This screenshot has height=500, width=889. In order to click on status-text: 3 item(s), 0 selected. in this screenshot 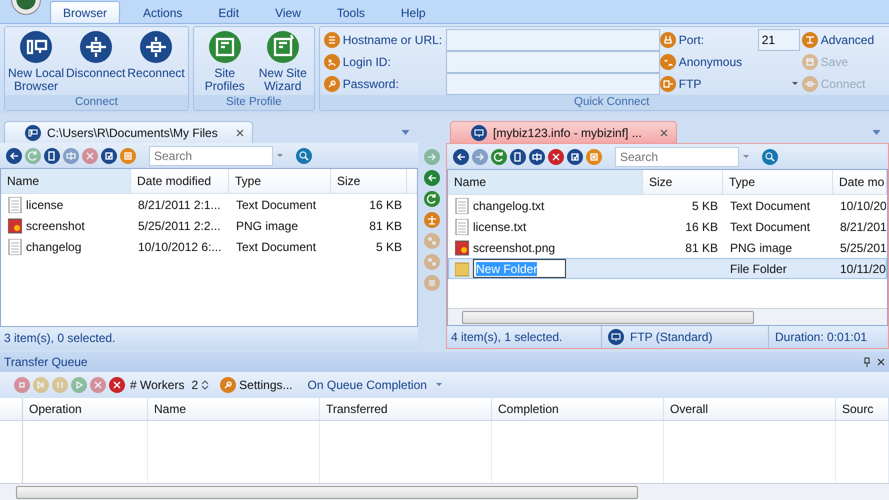, I will do `click(60, 338)`.